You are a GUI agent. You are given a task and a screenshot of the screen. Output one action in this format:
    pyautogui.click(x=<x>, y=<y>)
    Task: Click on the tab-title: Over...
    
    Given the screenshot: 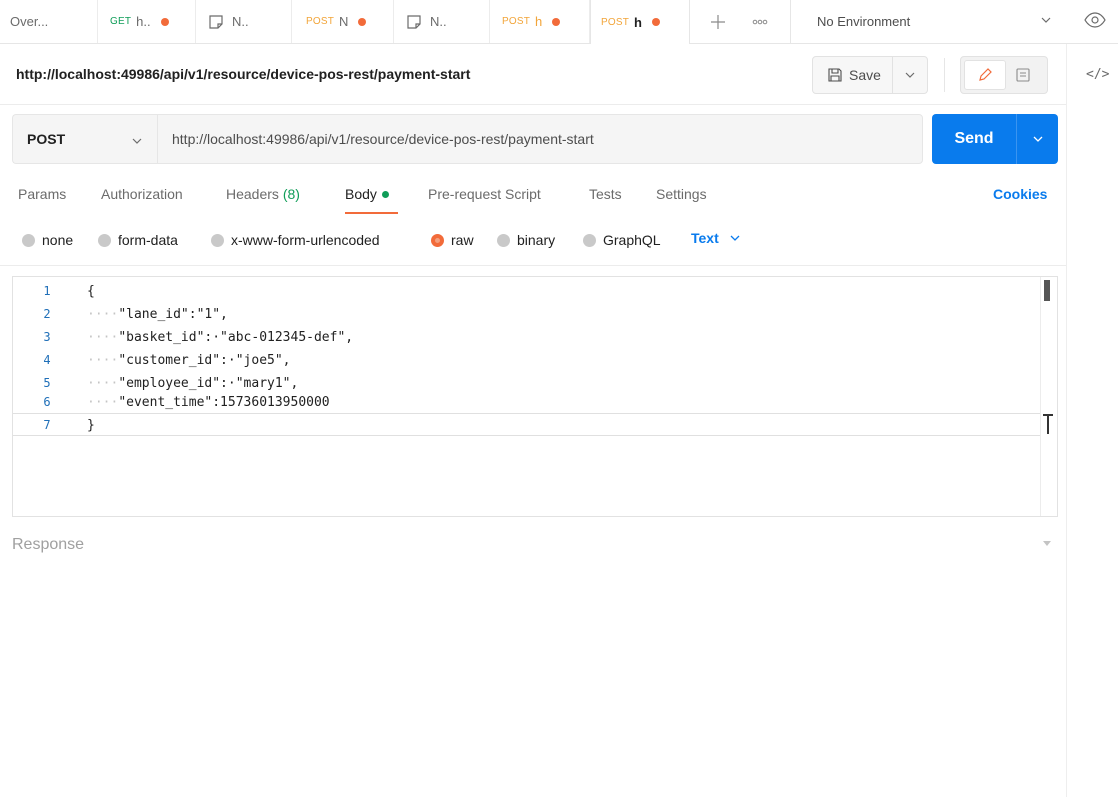 What is the action you would take?
    pyautogui.click(x=29, y=21)
    